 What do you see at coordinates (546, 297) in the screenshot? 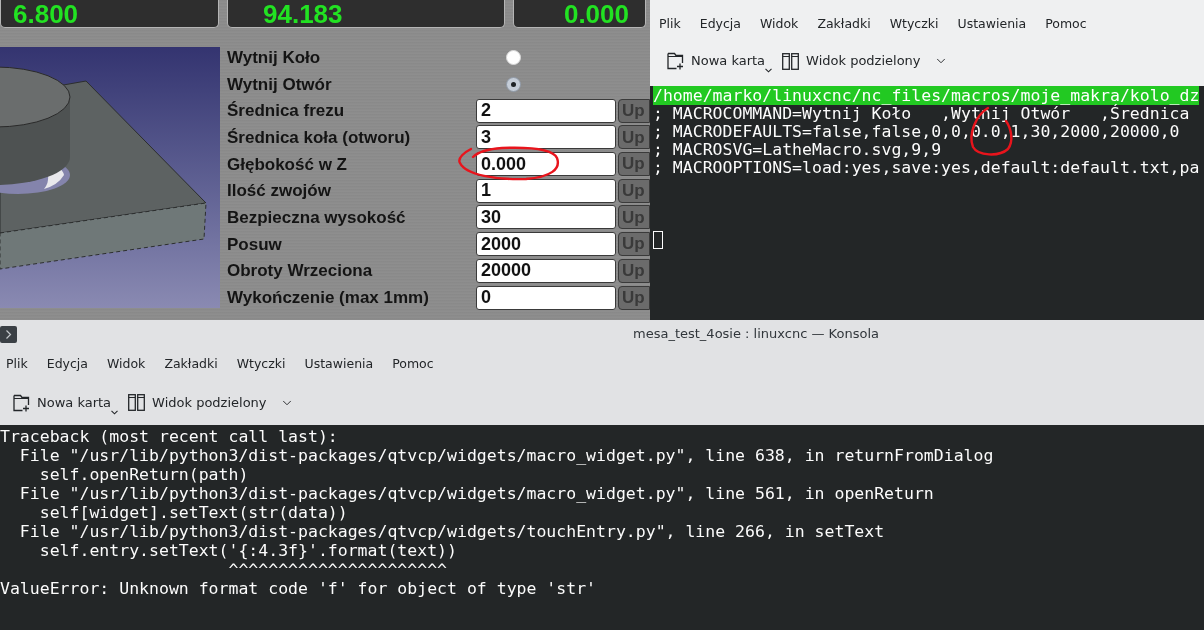
I see `number-input: 0` at bounding box center [546, 297].